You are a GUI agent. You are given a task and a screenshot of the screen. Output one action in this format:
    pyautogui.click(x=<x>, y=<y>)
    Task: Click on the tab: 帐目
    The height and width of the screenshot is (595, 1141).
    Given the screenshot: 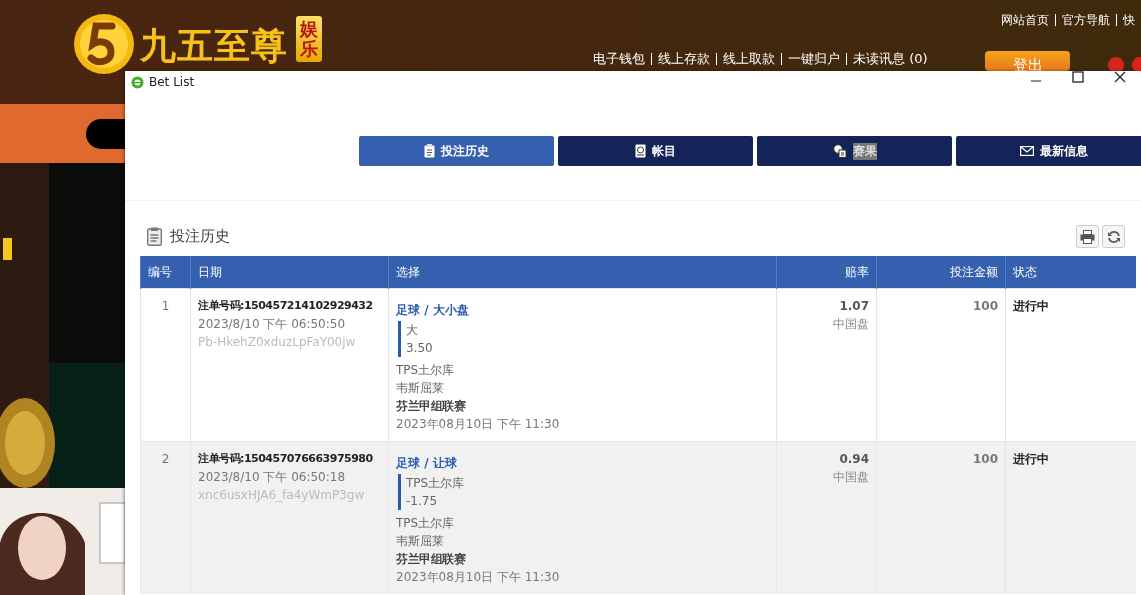 What is the action you would take?
    pyautogui.click(x=655, y=151)
    